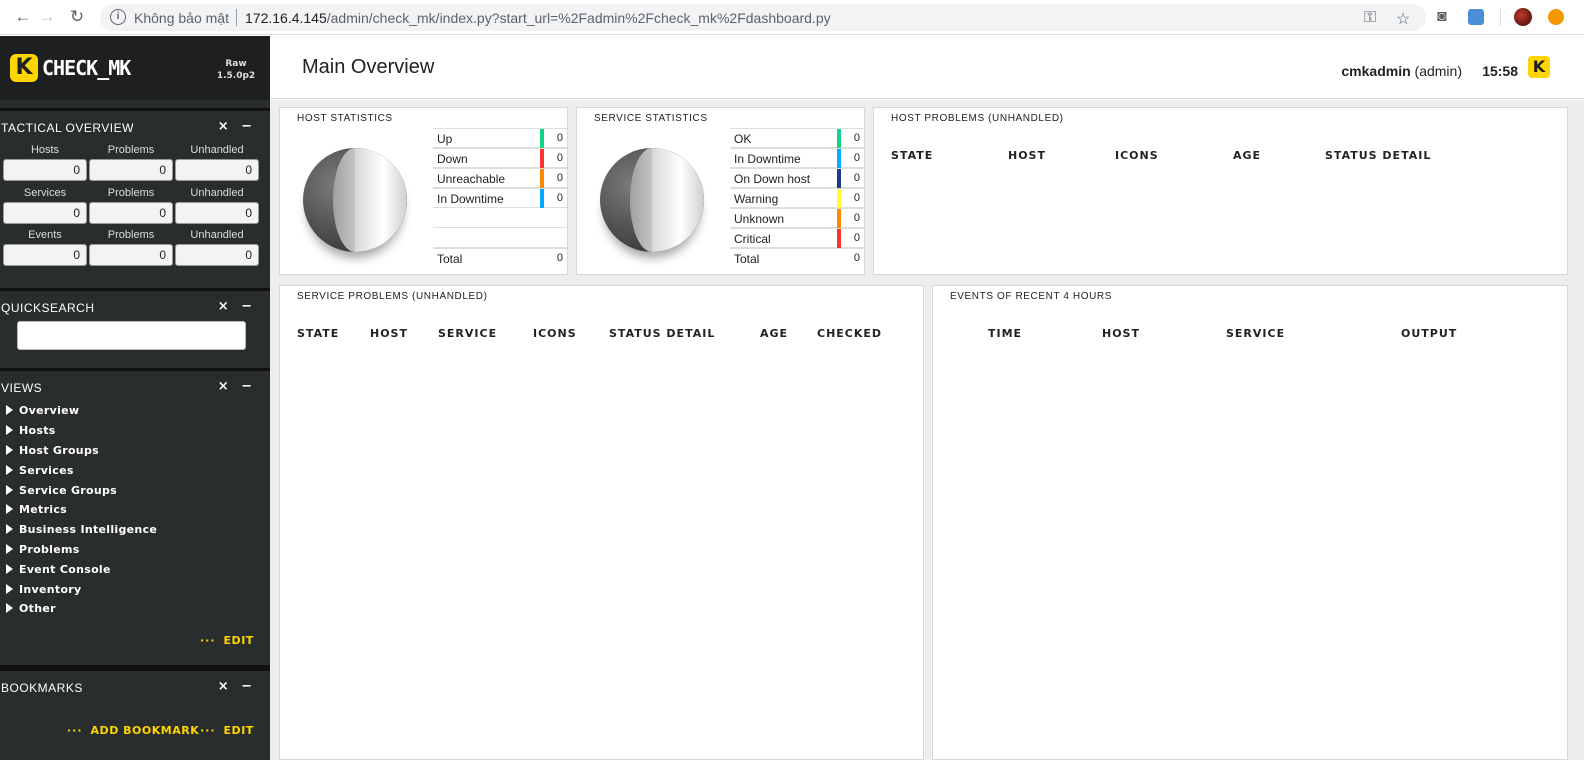 The image size is (1584, 760). Describe the element at coordinates (1442, 17) in the screenshot. I see `camera-icon: ◙` at that location.